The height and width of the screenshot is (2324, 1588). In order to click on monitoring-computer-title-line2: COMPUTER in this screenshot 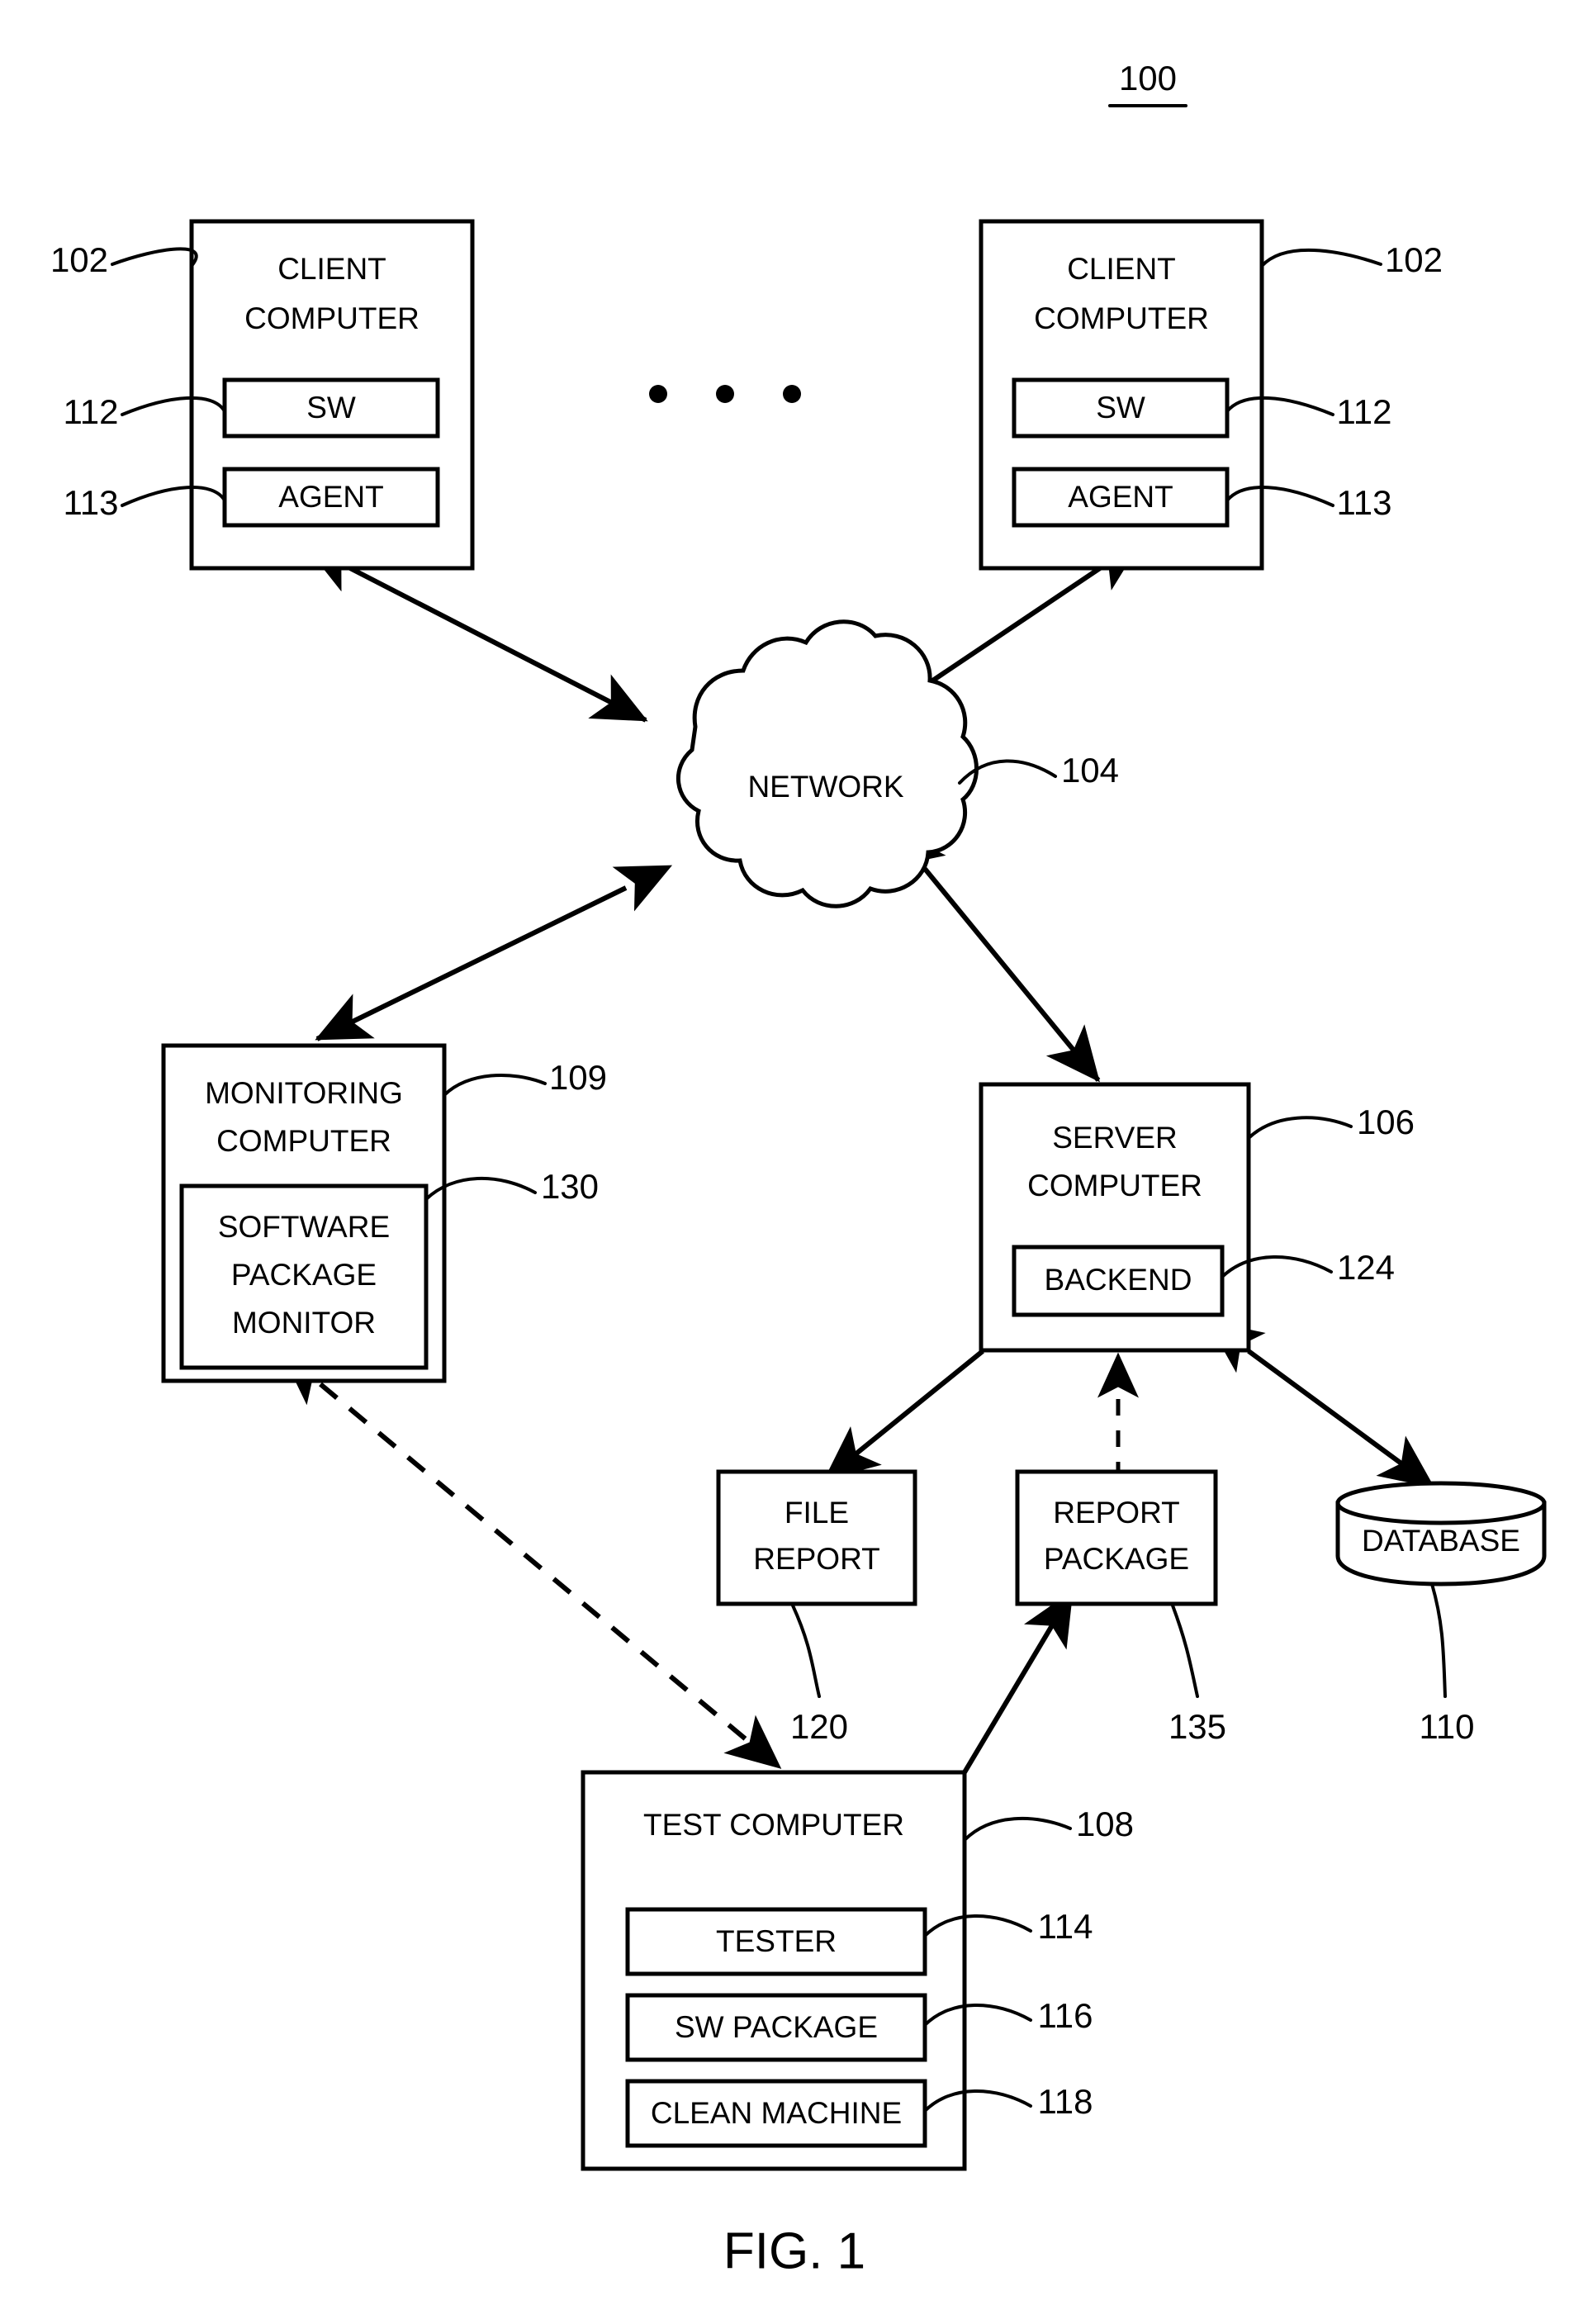, I will do `click(303, 1141)`.